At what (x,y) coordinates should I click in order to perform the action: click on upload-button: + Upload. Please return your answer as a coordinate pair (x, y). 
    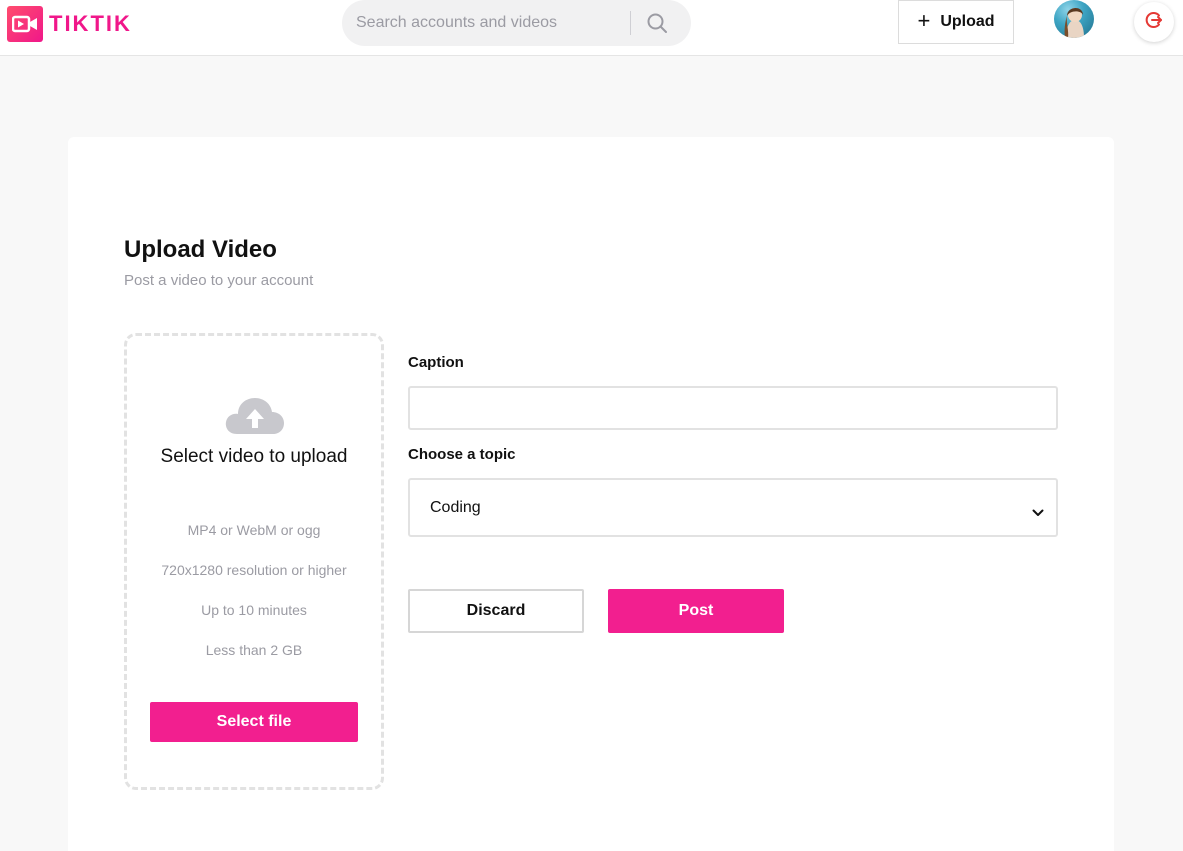
    Looking at the image, I should click on (956, 22).